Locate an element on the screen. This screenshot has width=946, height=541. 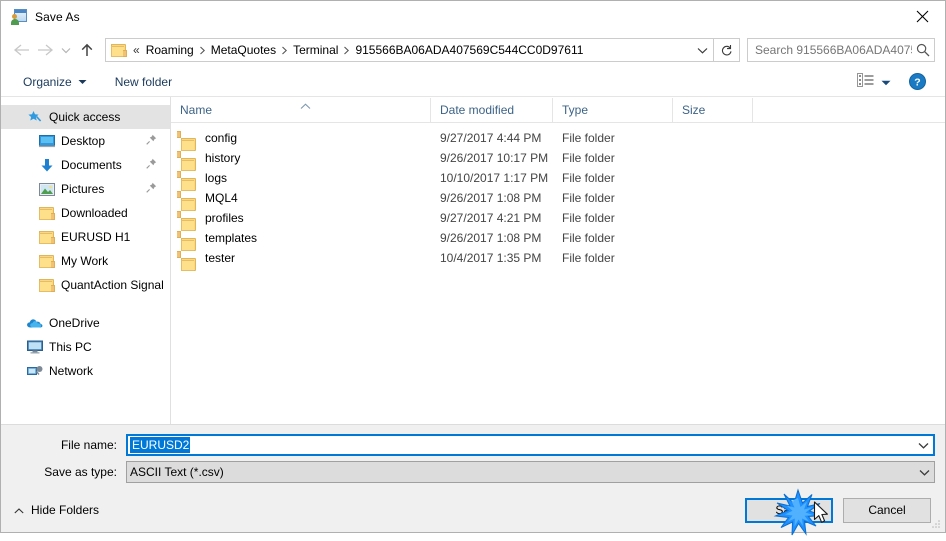
sidebar-item-desktop: Desktop is located at coordinates (85, 141).